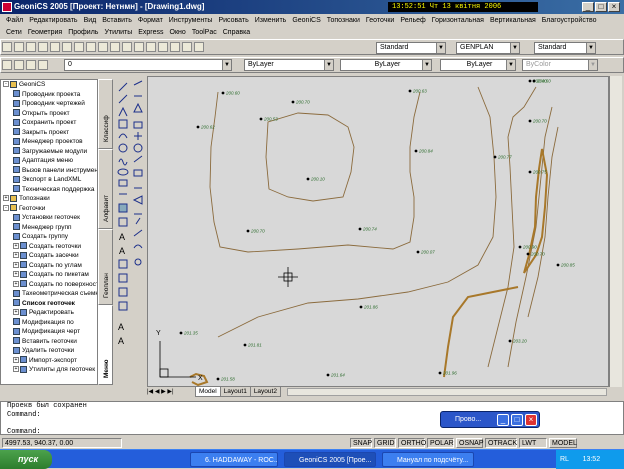 This screenshot has width=624, height=469. What do you see at coordinates (385, 443) in the screenshot?
I see `status-toggle-grid: GRID` at bounding box center [385, 443].